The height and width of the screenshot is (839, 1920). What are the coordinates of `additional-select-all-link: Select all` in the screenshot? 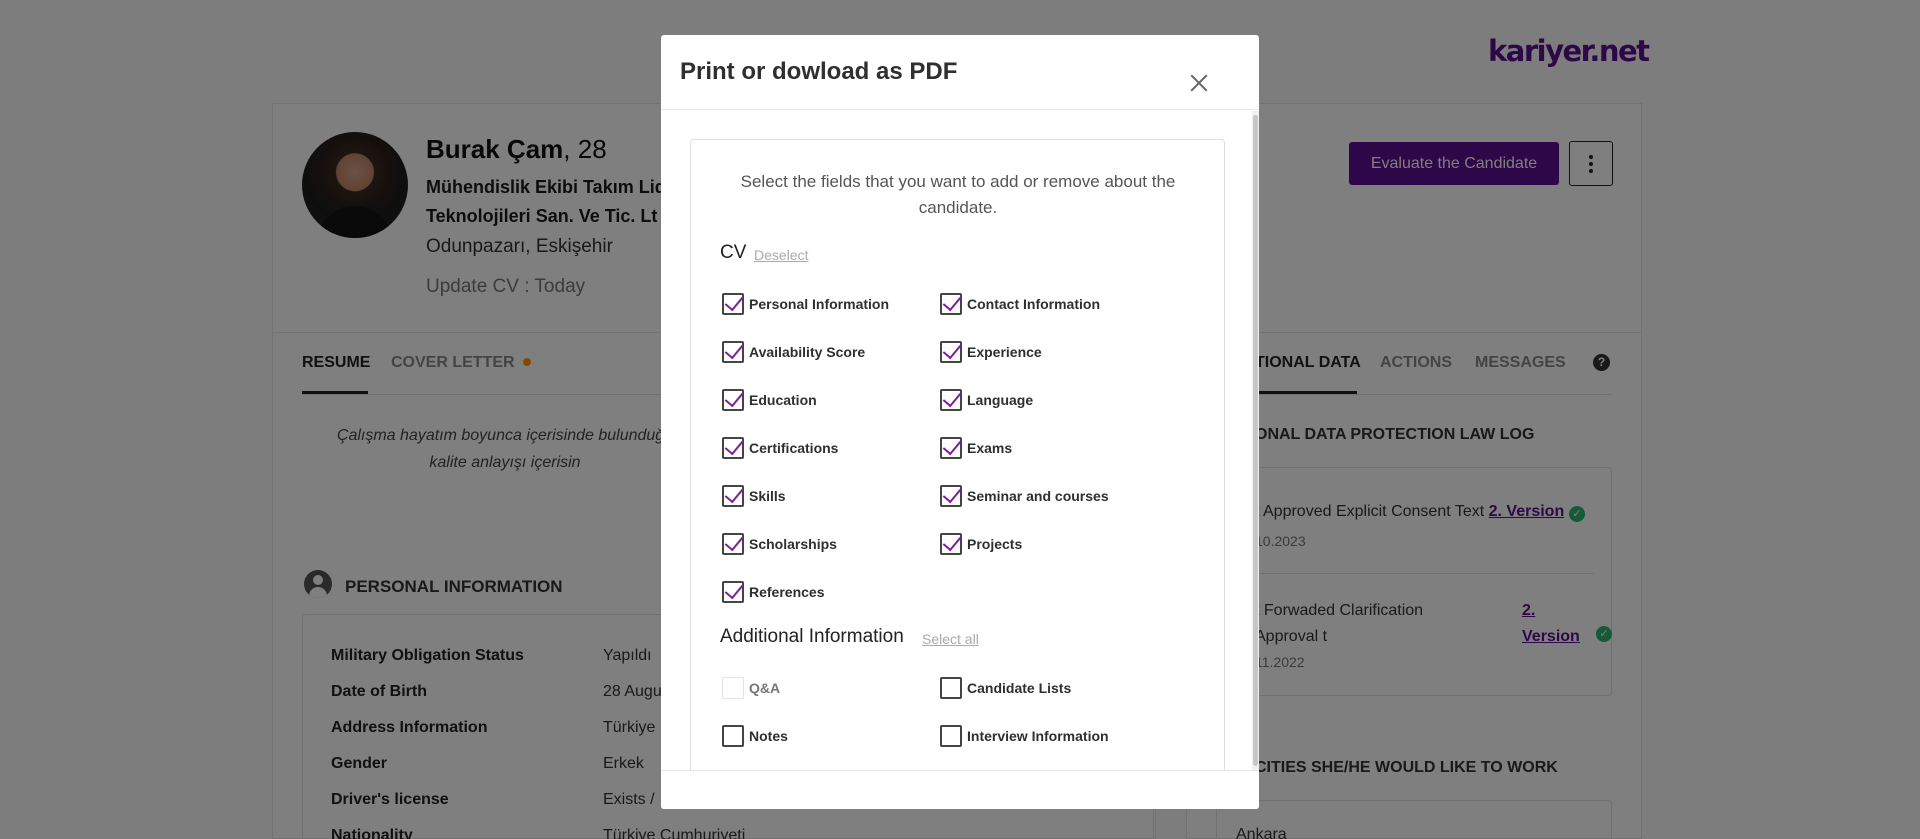 It's located at (950, 639).